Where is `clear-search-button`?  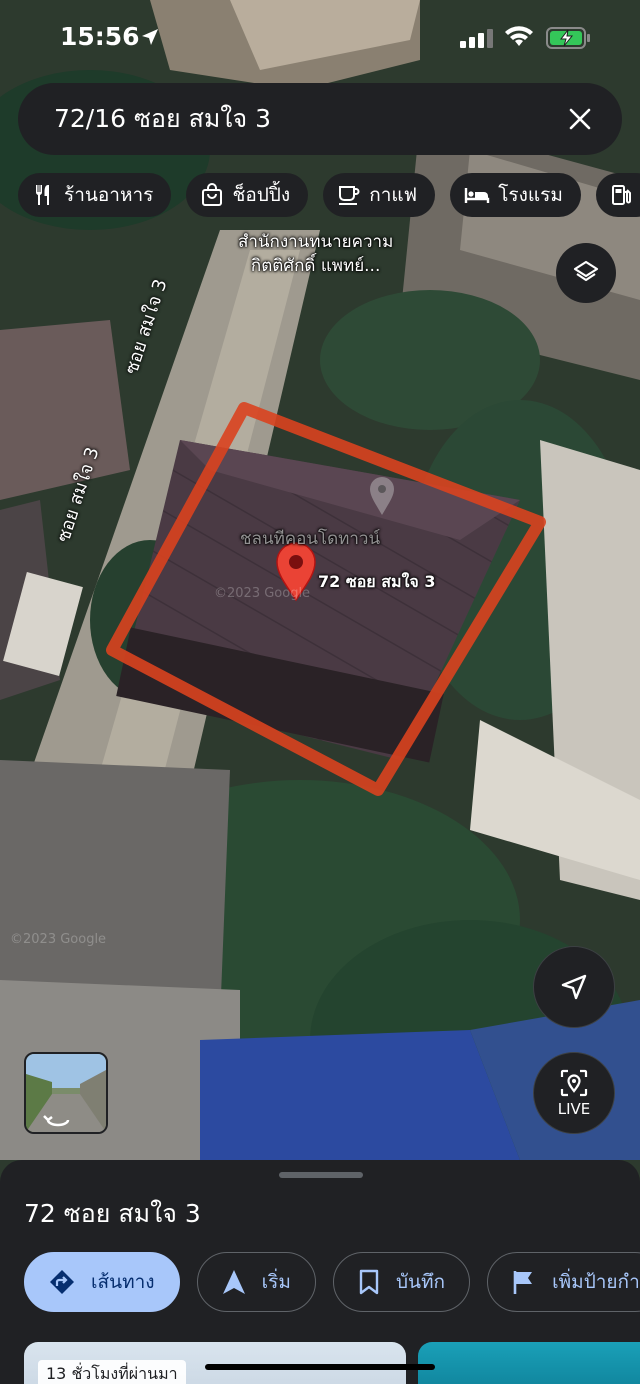 clear-search-button is located at coordinates (580, 119).